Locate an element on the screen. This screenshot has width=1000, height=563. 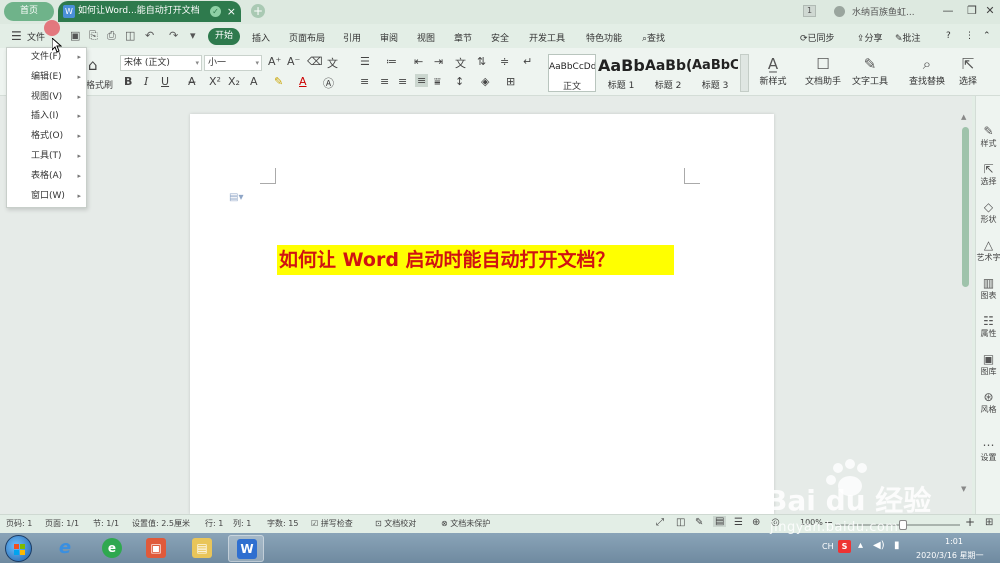
doc-assistant-button: ☐ 文档助手 is located at coordinates (823, 70).